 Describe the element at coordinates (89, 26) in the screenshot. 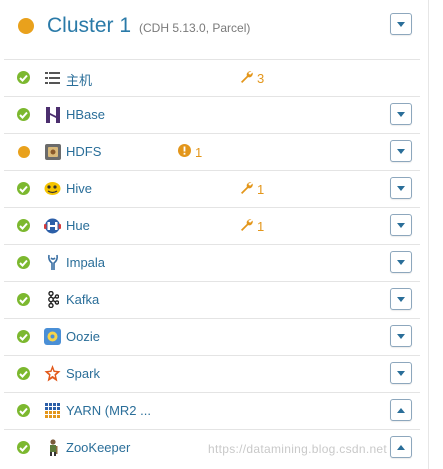

I see `cluster-name-link: Cluster 1` at that location.